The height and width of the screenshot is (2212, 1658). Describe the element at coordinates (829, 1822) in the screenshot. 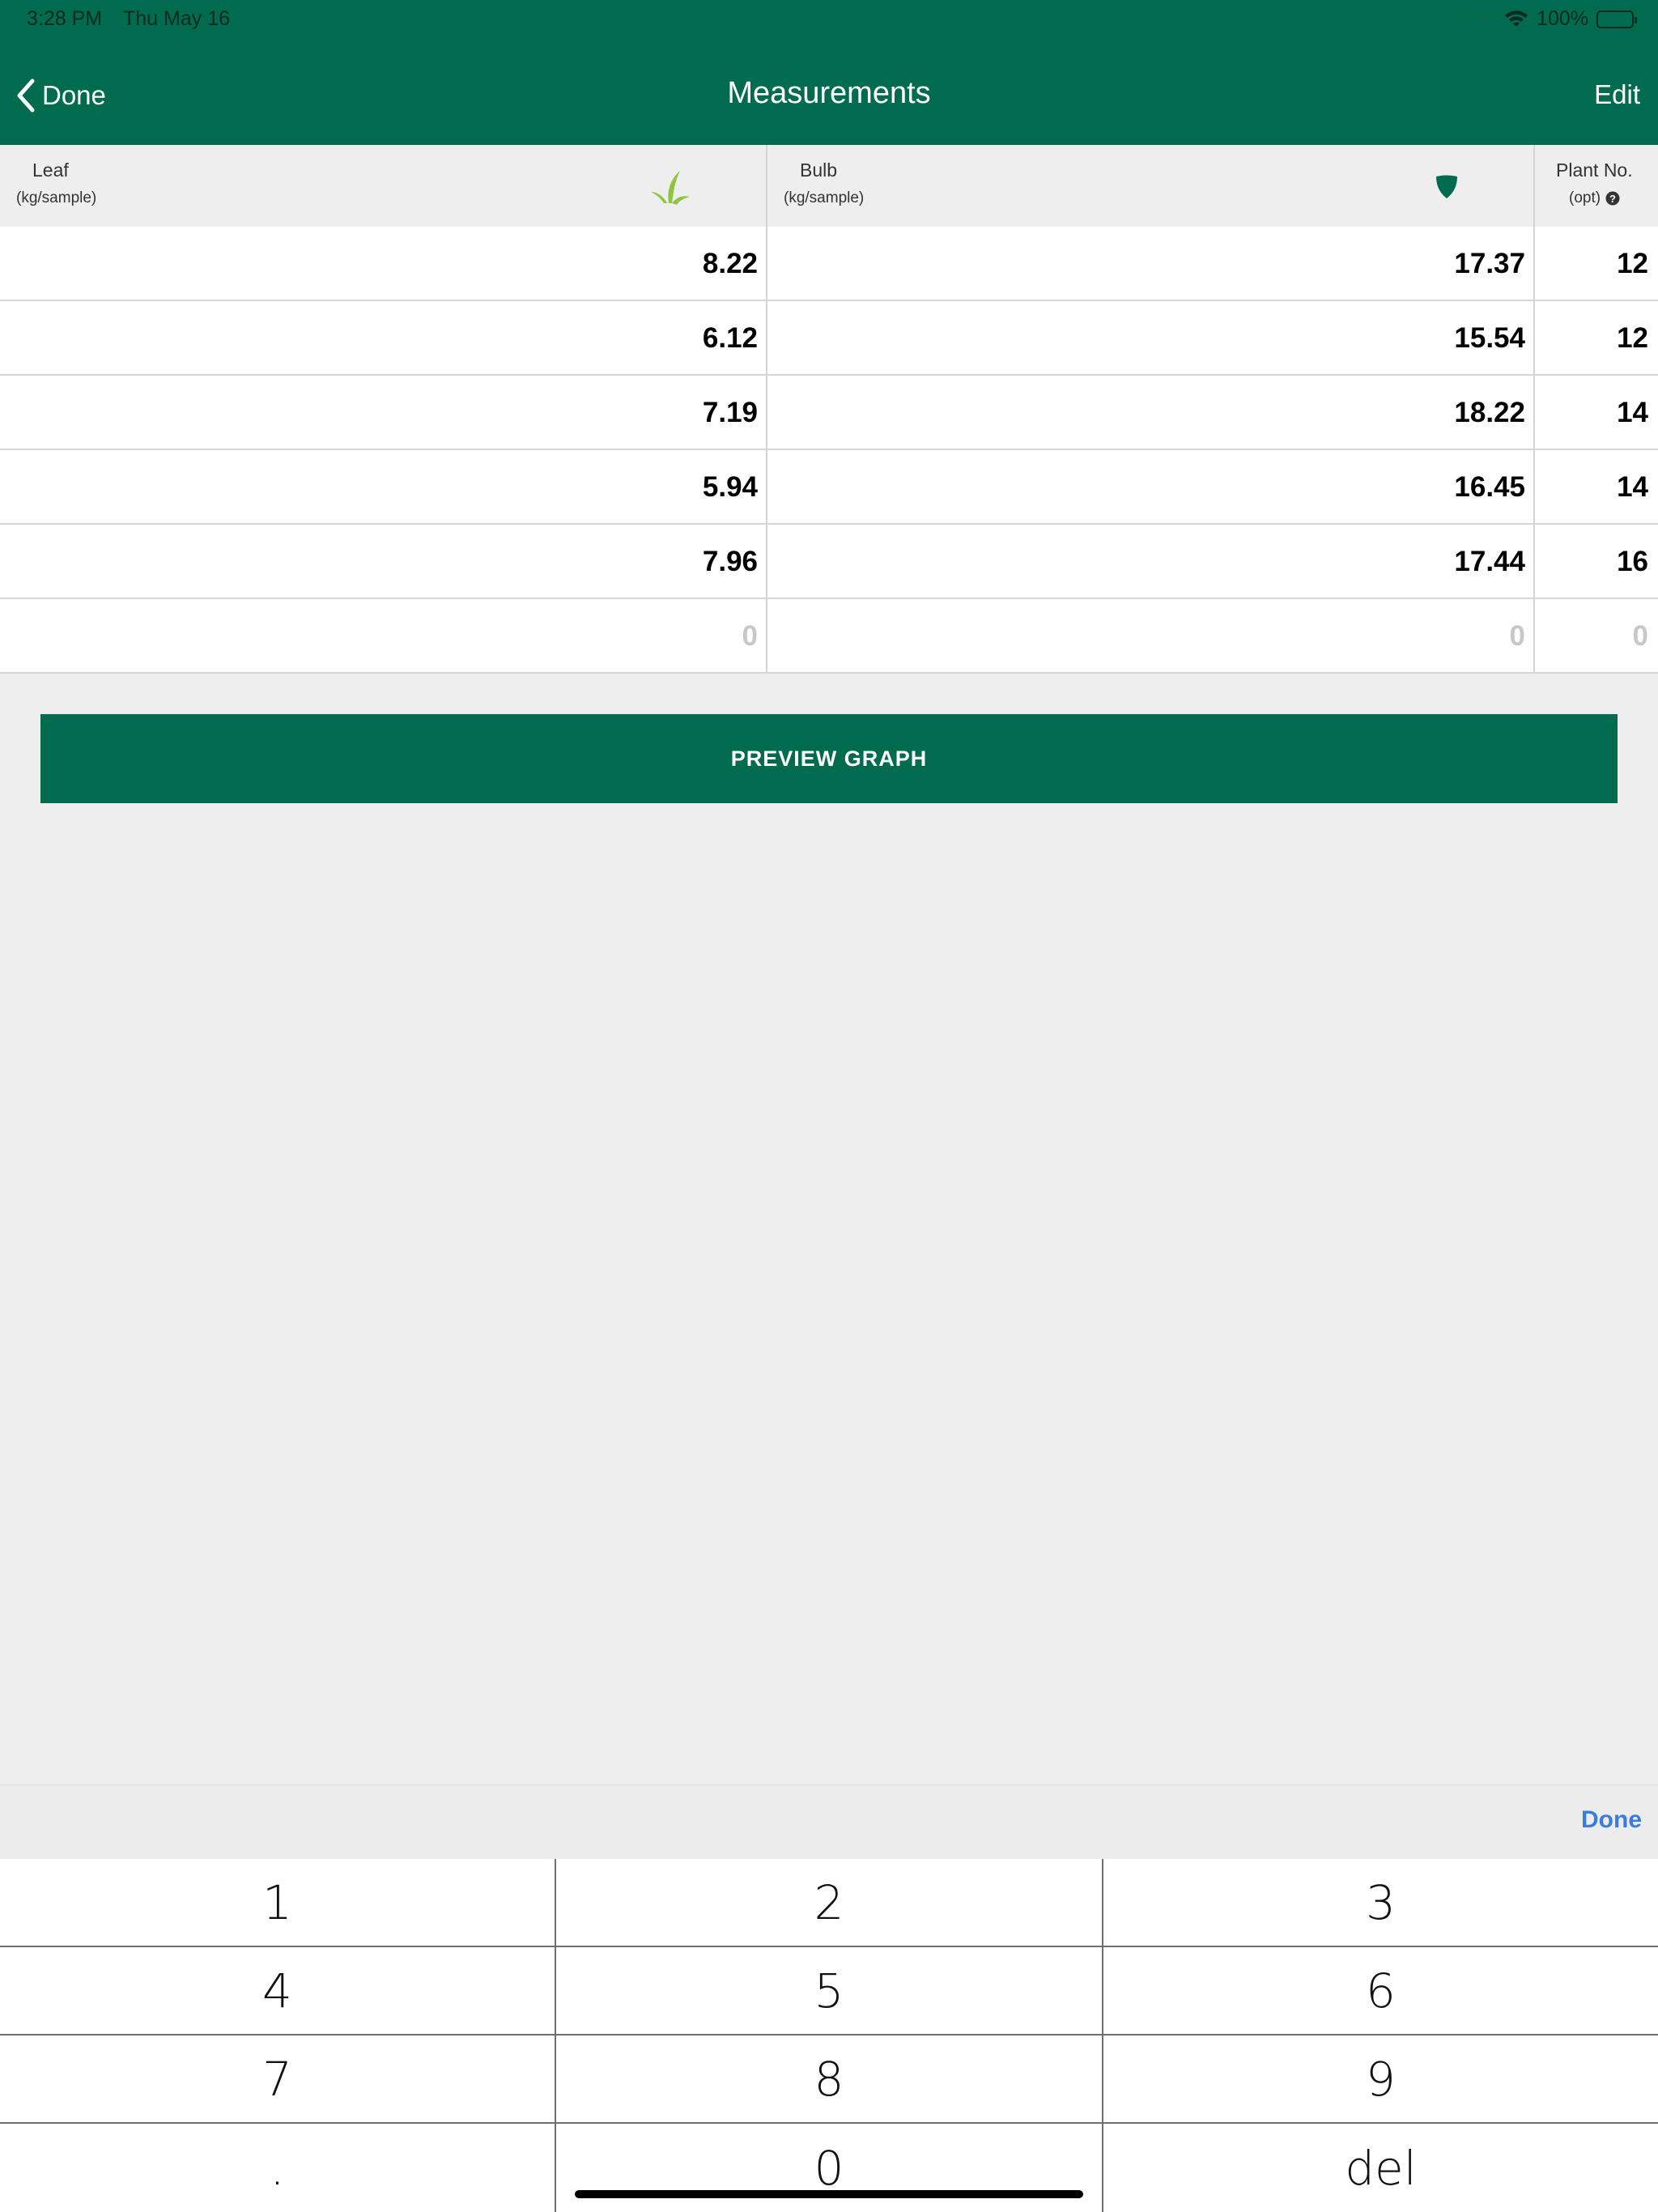

I see `keyboard-toolbar: Done` at that location.